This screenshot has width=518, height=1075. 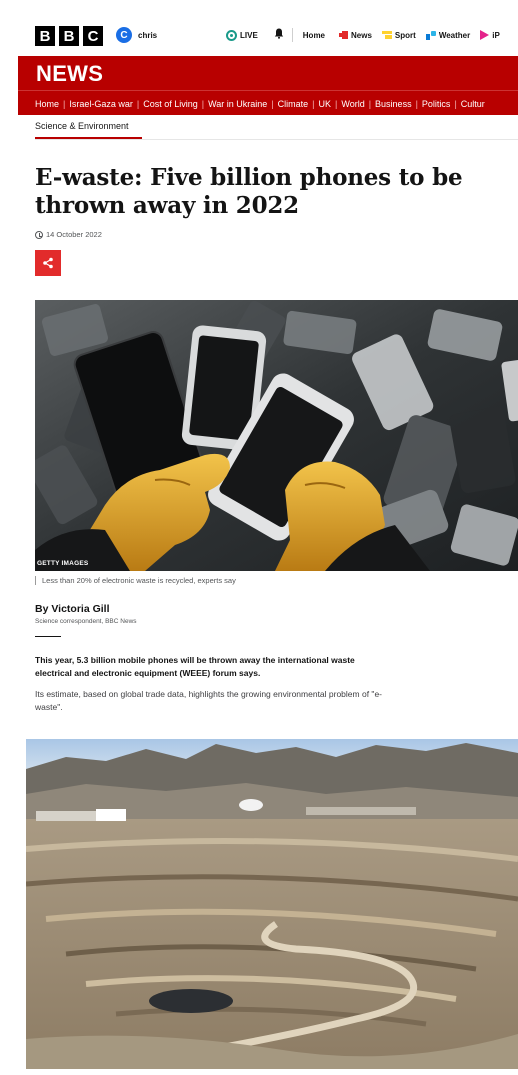 What do you see at coordinates (320, 104) in the screenshot?
I see `news-nav-uk: UK` at bounding box center [320, 104].